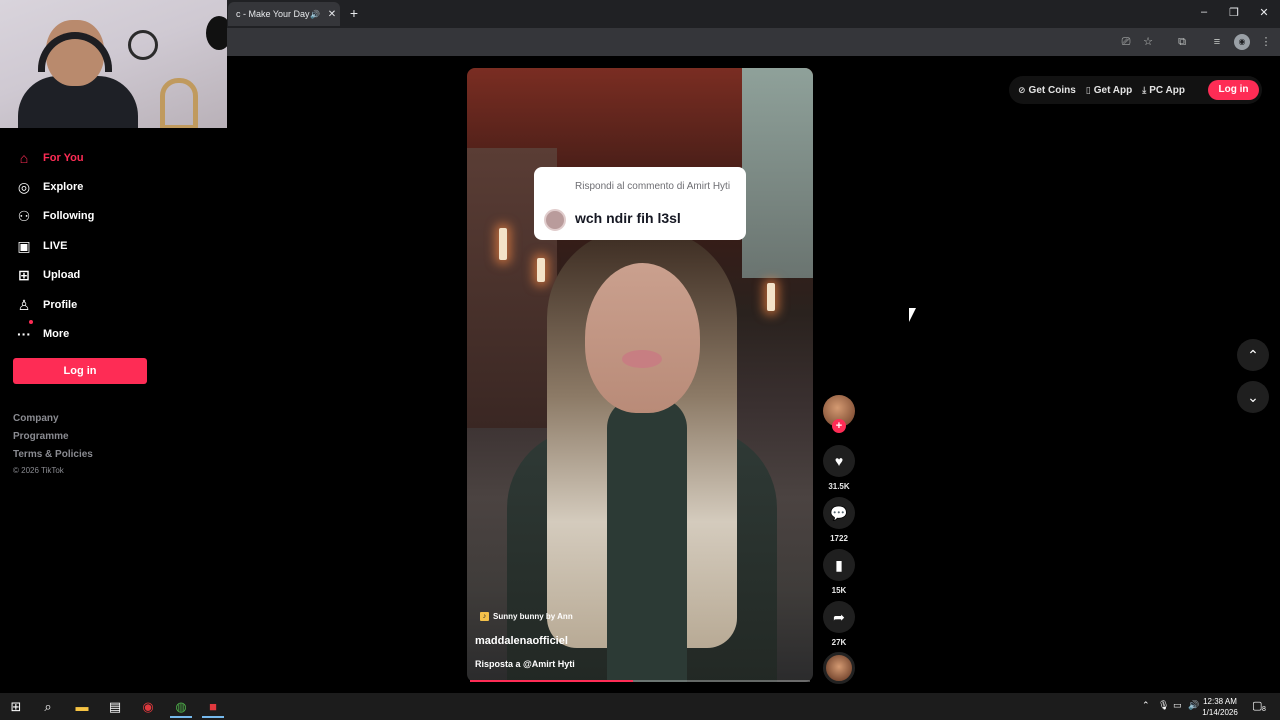 This screenshot has height=720, width=1280. Describe the element at coordinates (912, 315) in the screenshot. I see `mouse-cursor-icon` at that location.